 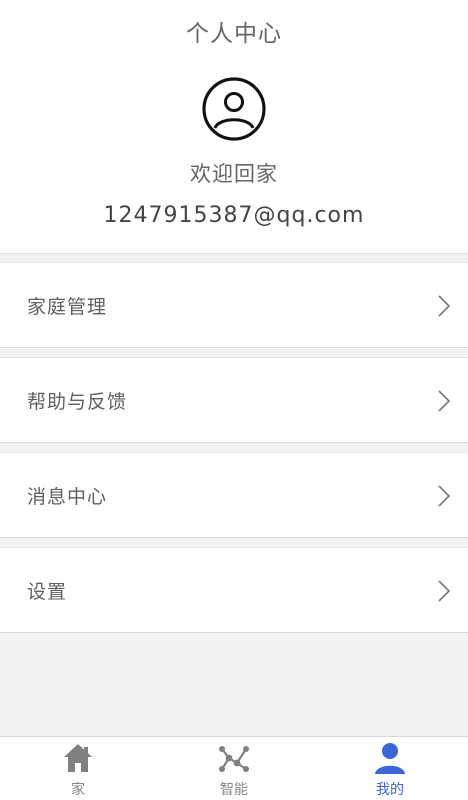 I want to click on user-icon, so click(x=390, y=758).